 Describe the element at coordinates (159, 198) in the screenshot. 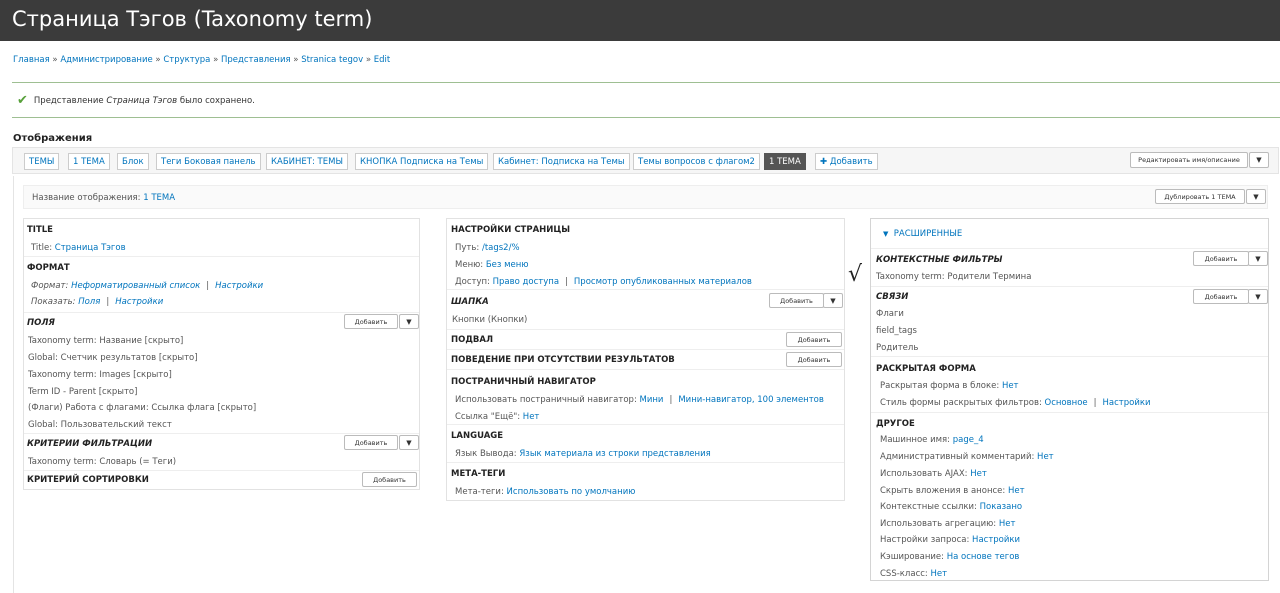

I see `display-name-value: 1 ТЕМА` at that location.